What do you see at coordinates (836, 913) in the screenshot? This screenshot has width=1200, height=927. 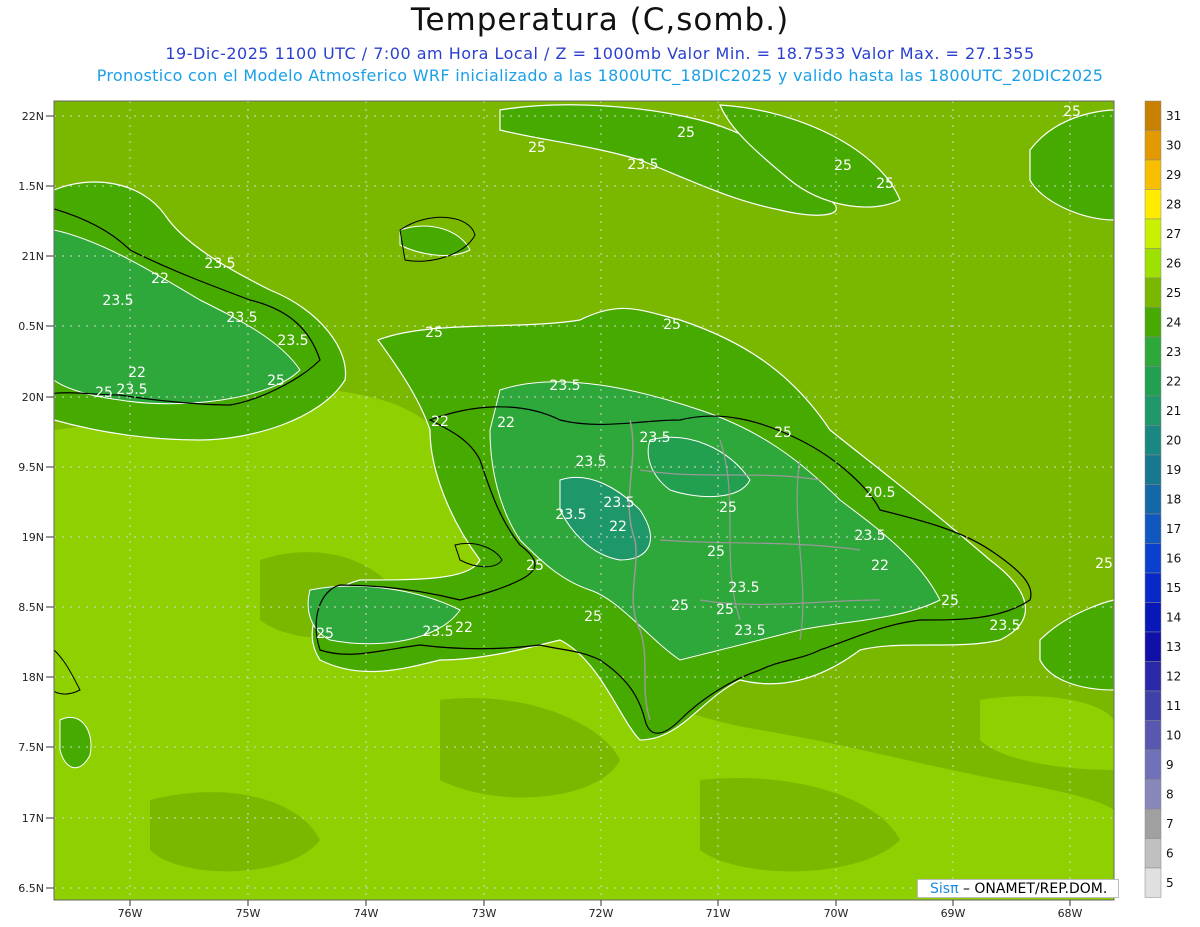 I see `lon-label: 70W` at bounding box center [836, 913].